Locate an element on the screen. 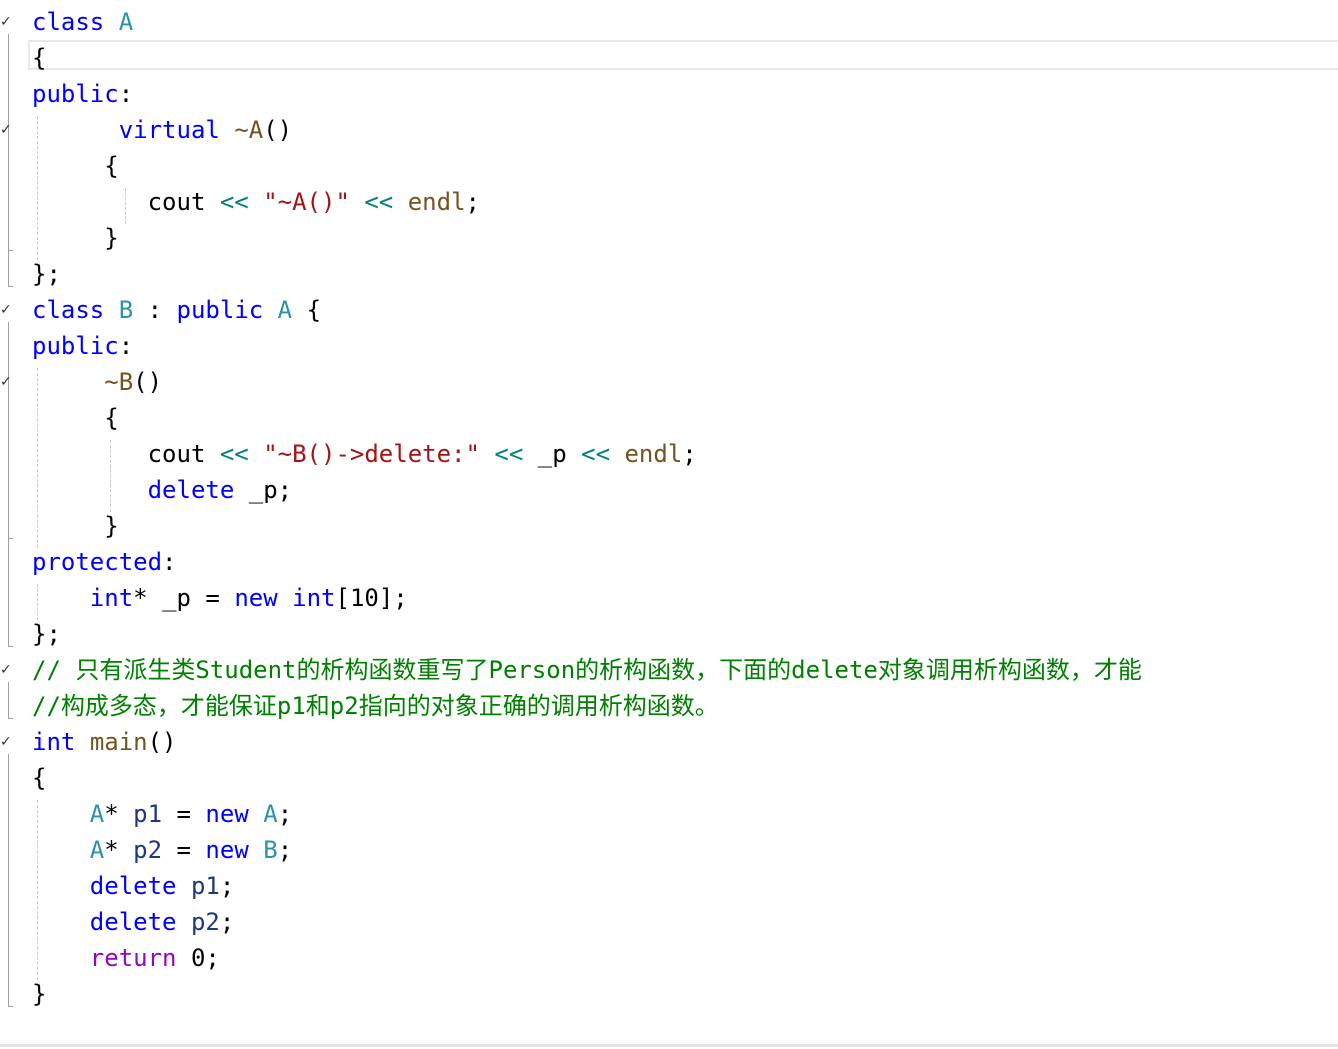 Image resolution: width=1338 pixels, height=1049 pixels. code-token: main is located at coordinates (118, 742).